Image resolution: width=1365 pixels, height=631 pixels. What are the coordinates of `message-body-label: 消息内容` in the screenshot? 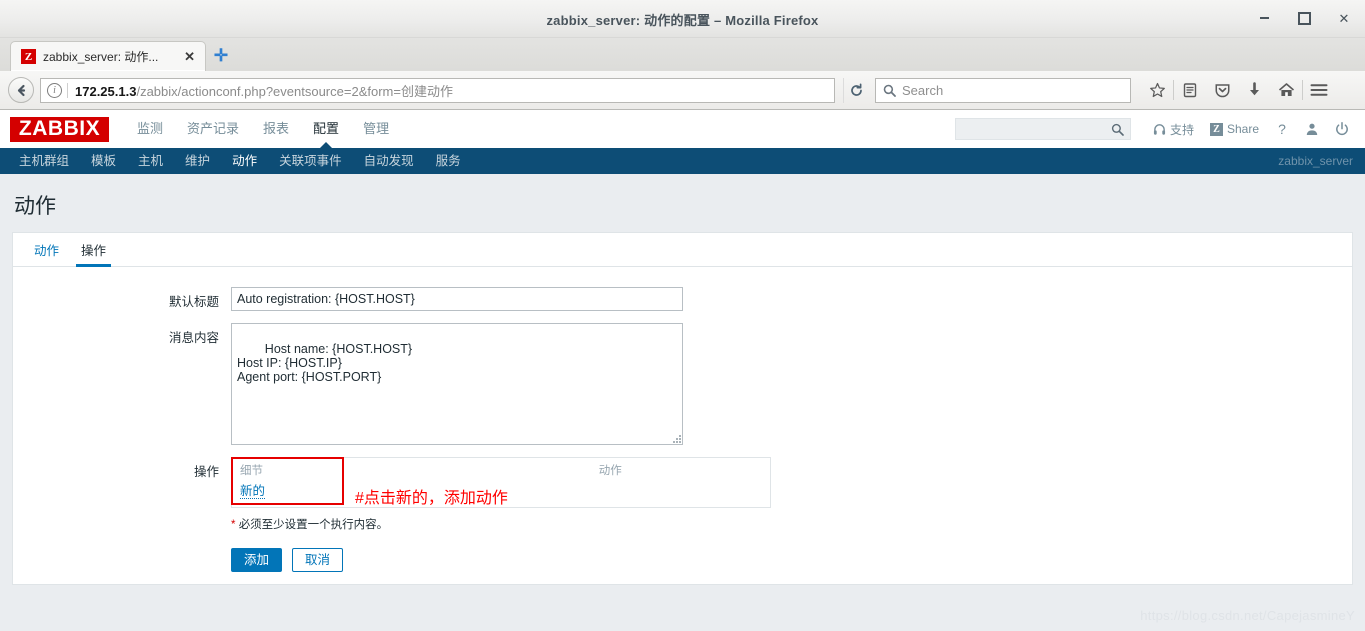 It's located at (193, 338).